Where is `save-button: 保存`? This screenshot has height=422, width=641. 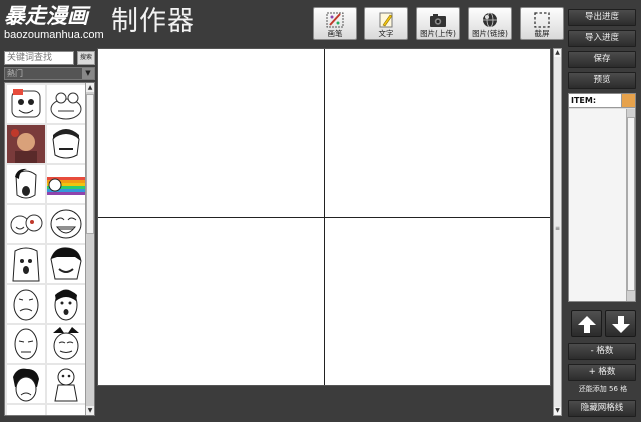 save-button: 保存 is located at coordinates (602, 59).